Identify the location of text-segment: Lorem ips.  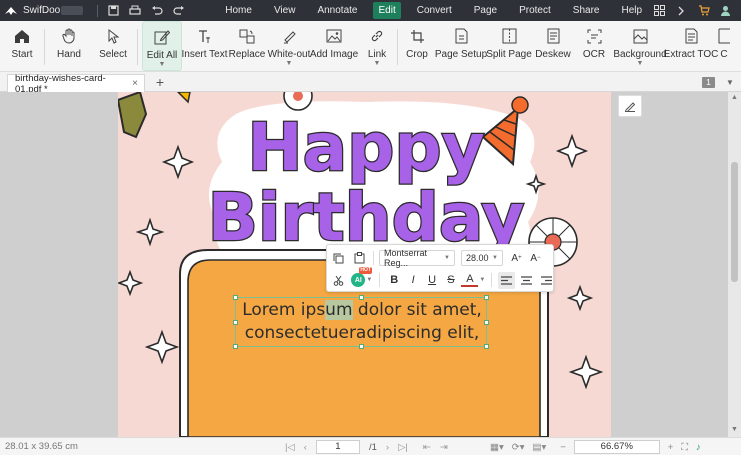
(284, 310).